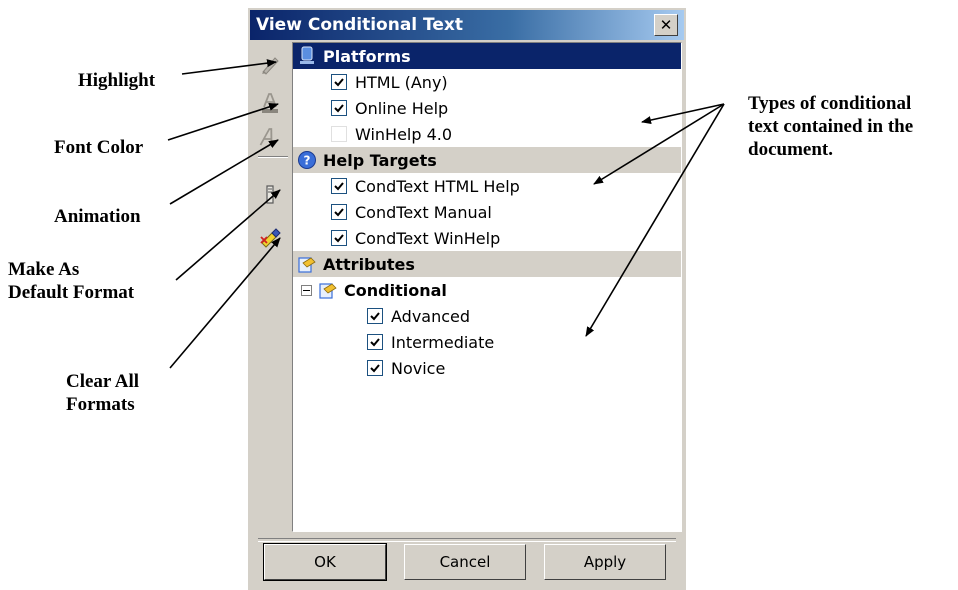  What do you see at coordinates (117, 80) in the screenshot?
I see `callout-highlight: Highlight` at bounding box center [117, 80].